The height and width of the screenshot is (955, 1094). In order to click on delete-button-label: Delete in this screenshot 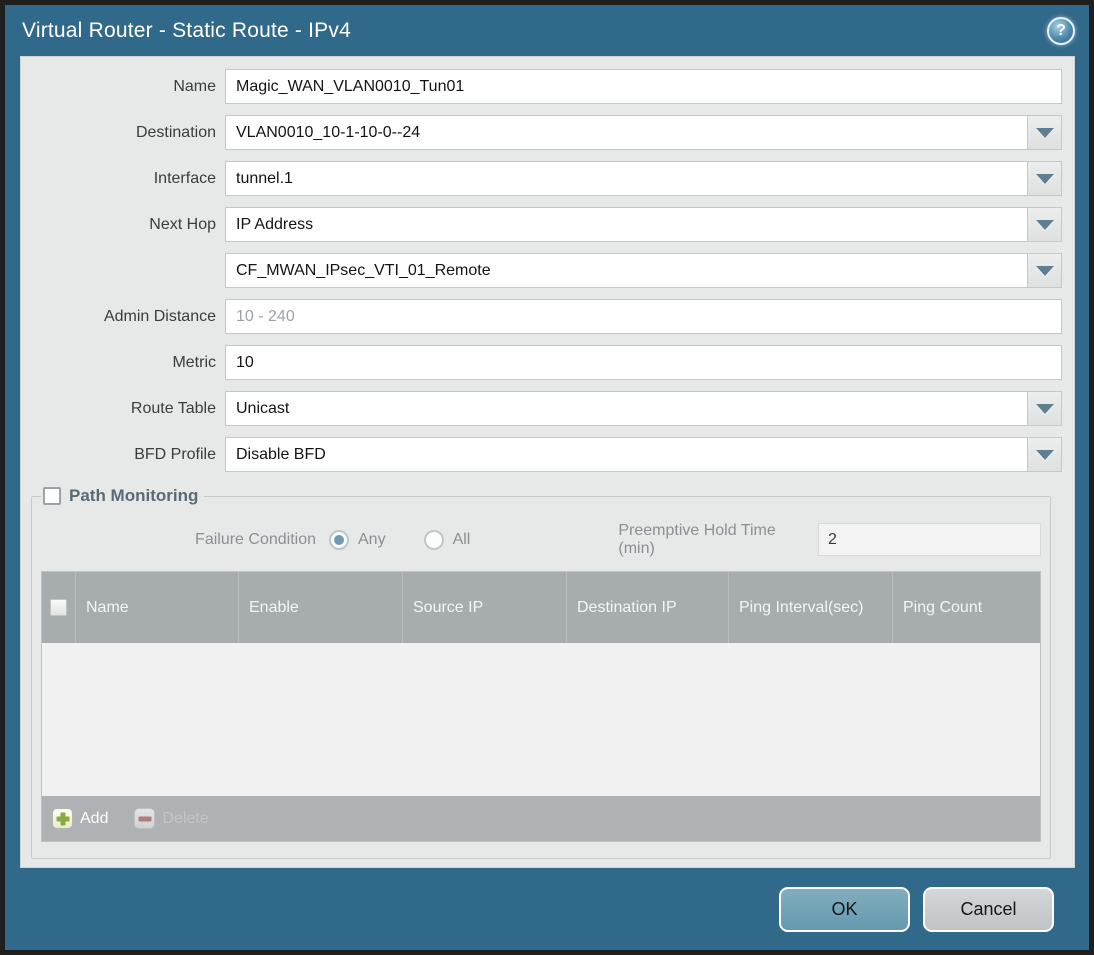, I will do `click(185, 818)`.